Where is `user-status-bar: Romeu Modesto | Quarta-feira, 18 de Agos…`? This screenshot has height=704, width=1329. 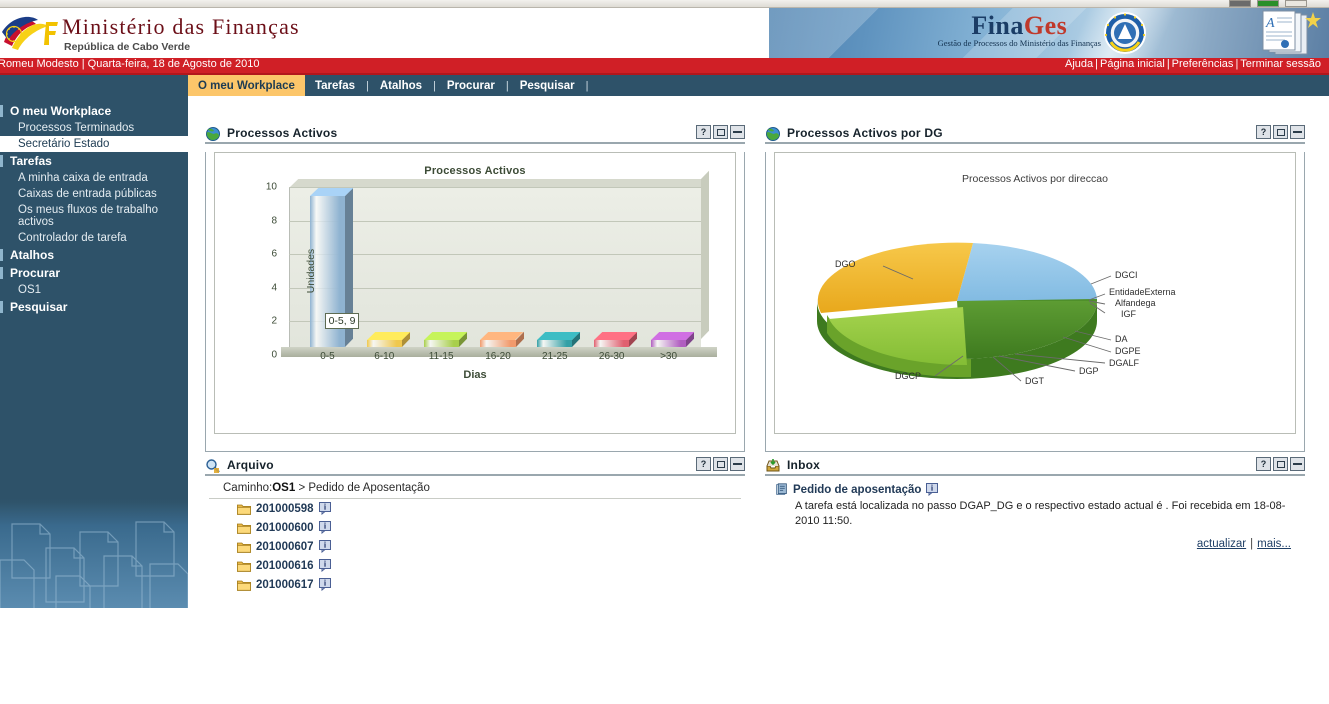
user-status-bar: Romeu Modesto | Quarta-feira, 18 de Agos… is located at coordinates (664, 65).